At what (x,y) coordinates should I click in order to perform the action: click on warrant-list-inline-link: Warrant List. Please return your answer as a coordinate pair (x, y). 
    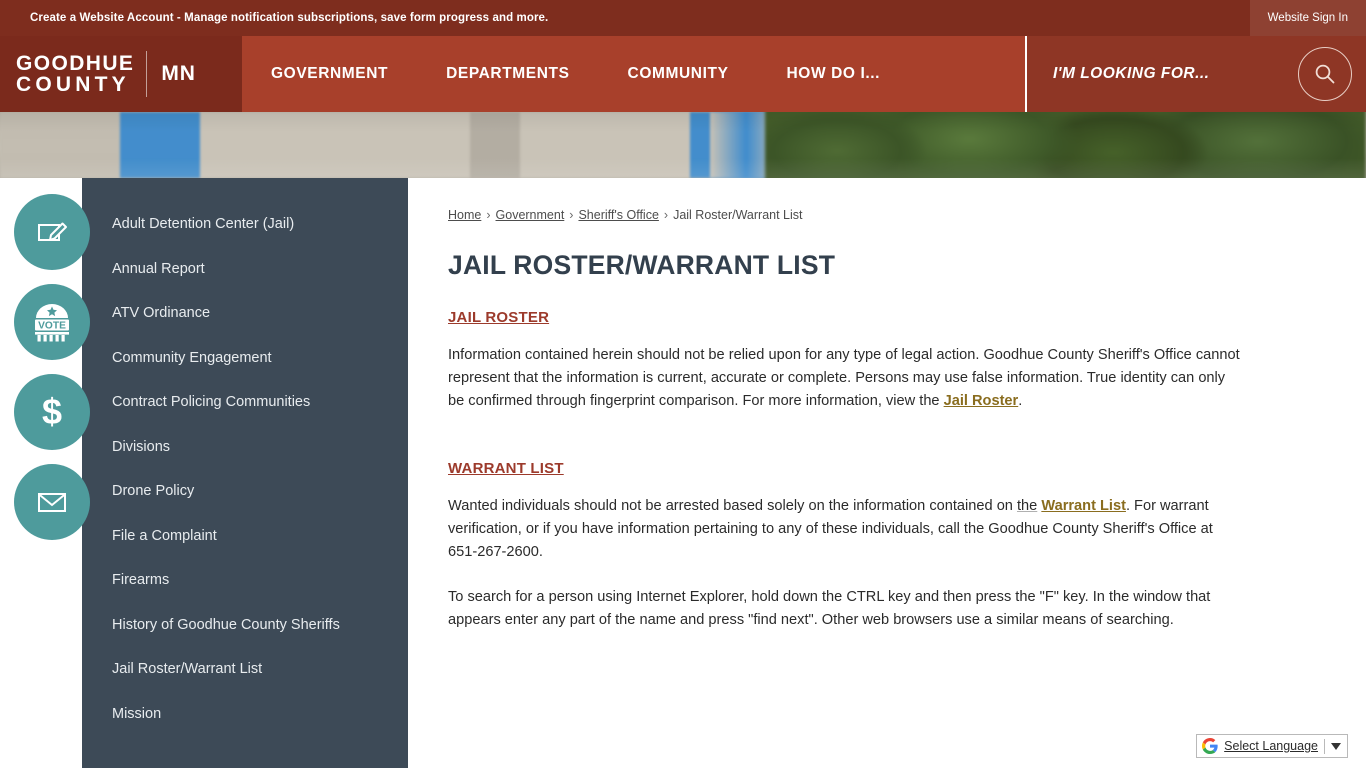
    Looking at the image, I should click on (1083, 506).